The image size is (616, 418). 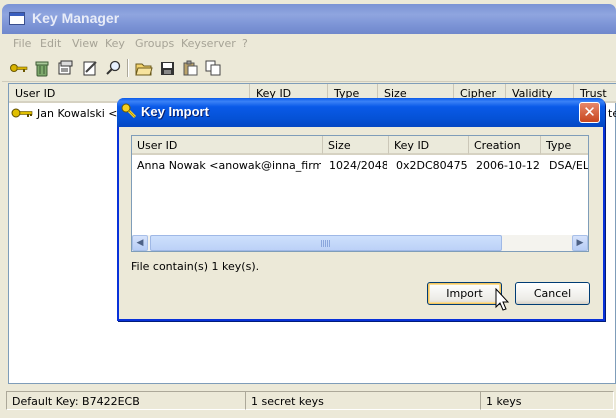 What do you see at coordinates (547, 400) in the screenshot?
I see `status-key-count: 1 keys` at bounding box center [547, 400].